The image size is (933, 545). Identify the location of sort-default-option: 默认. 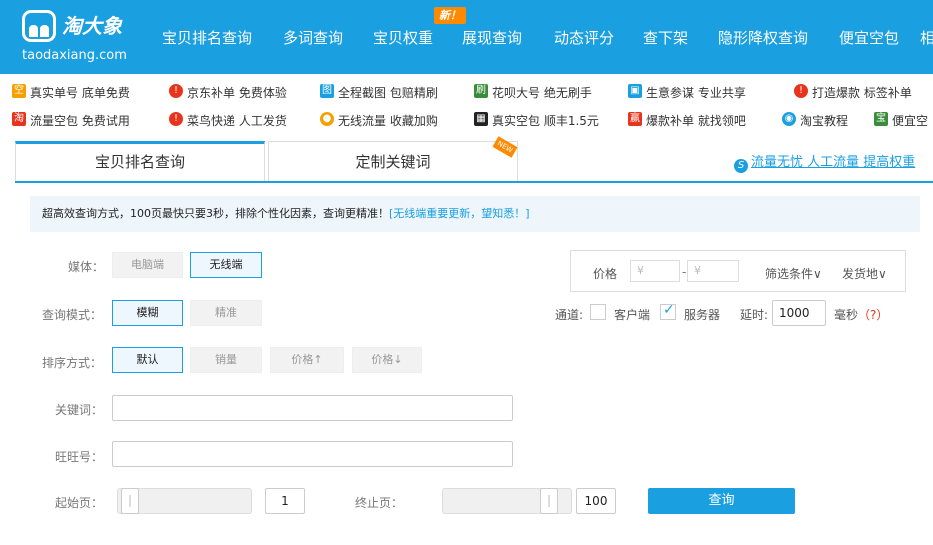
(147, 360).